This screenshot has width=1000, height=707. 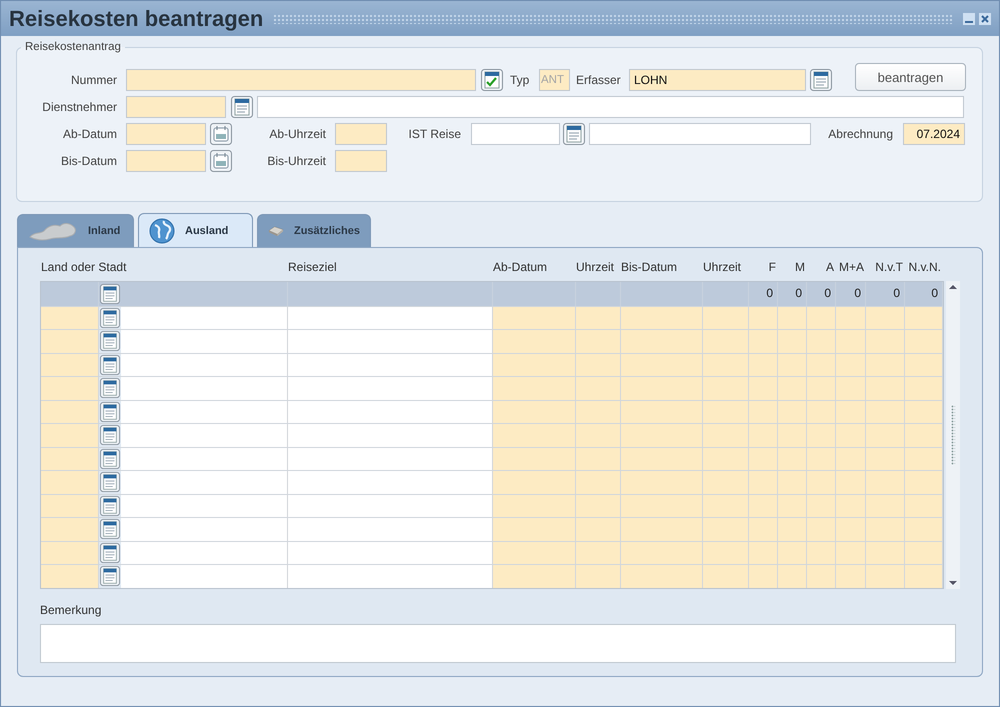 I want to click on tab: Ausland, so click(x=195, y=230).